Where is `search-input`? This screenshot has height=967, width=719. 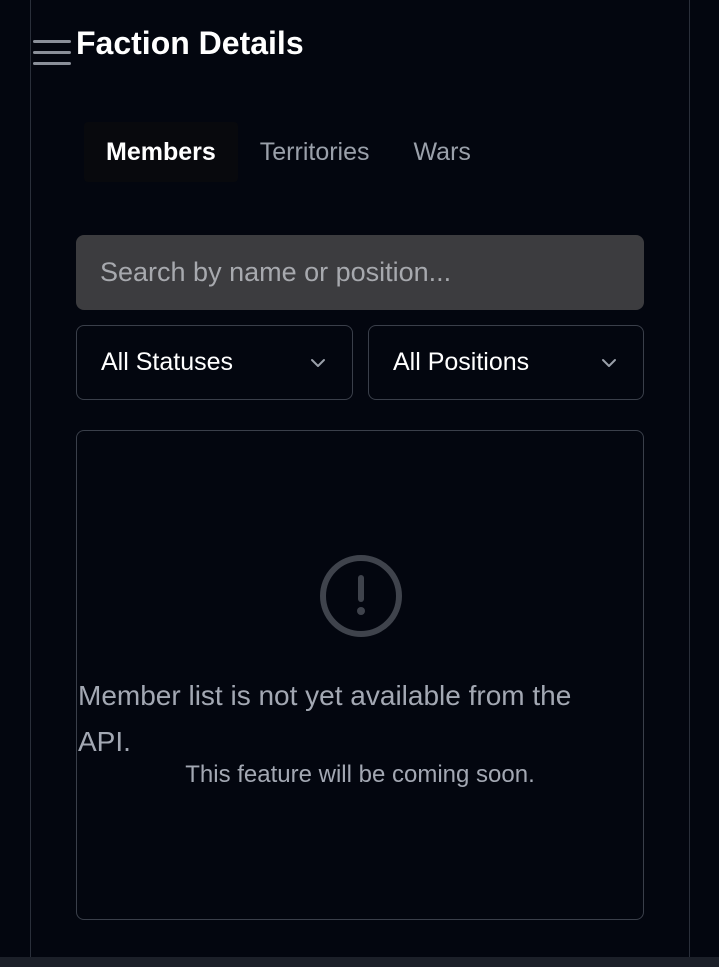
search-input is located at coordinates (360, 272).